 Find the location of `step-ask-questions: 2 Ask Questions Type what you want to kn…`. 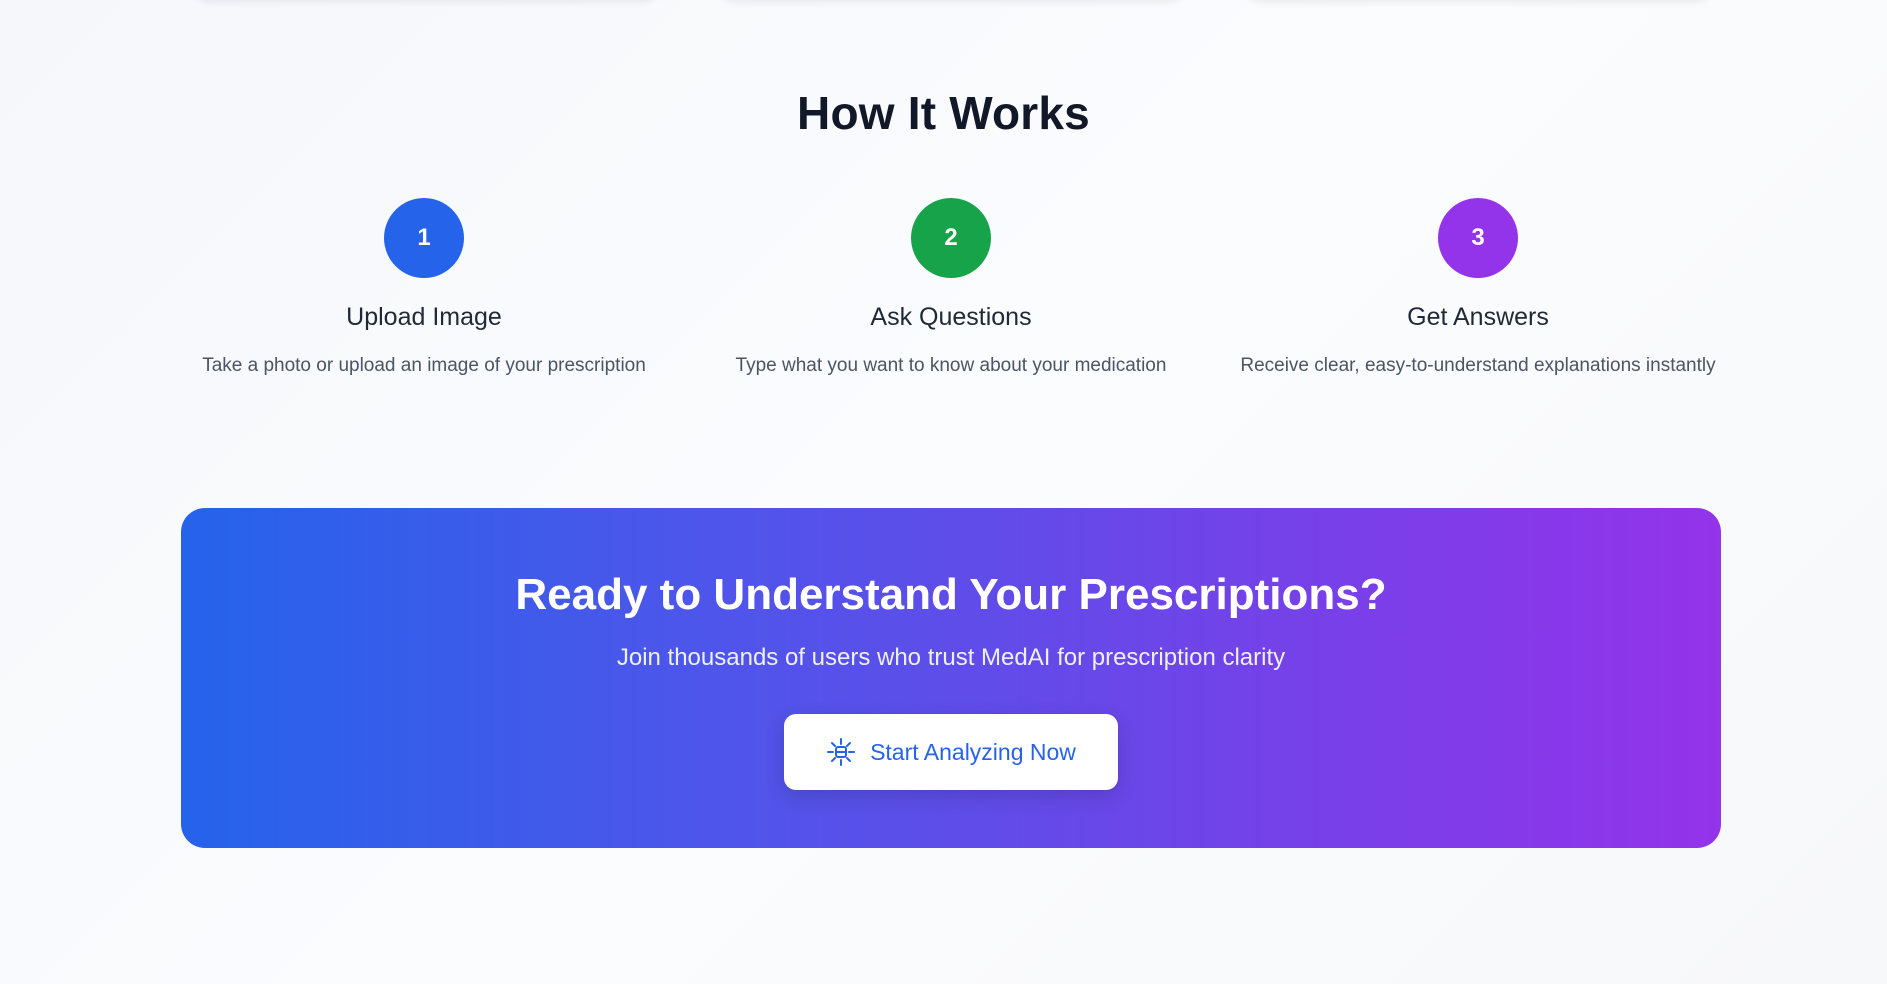

step-ask-questions: 2 Ask Questions Type what you want to kn… is located at coordinates (951, 289).